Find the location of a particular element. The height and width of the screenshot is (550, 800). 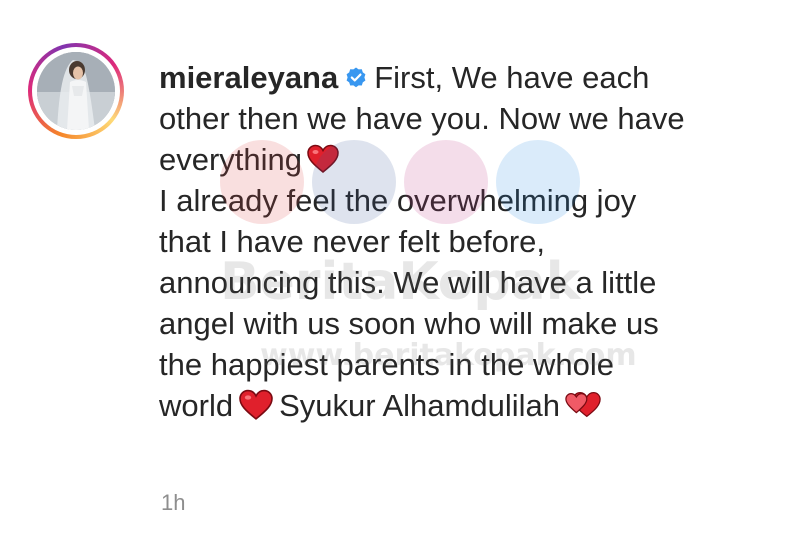

caption-line-3: everything is located at coordinates (459, 159).